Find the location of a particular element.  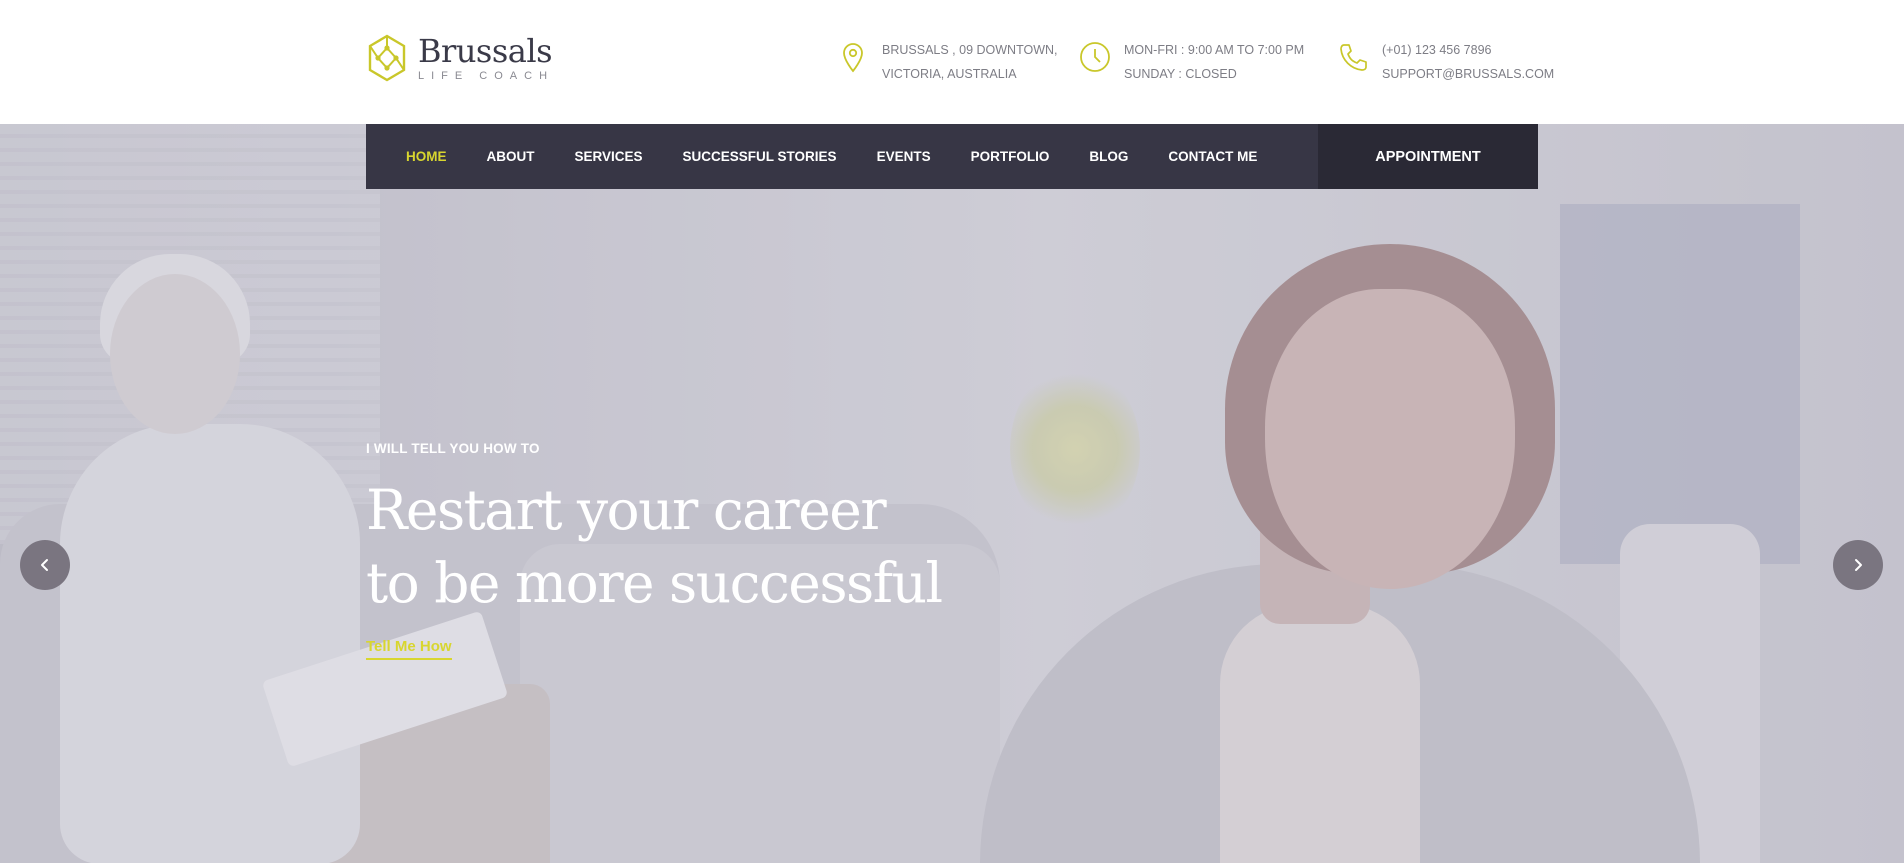

hero-headline-line-2: to be more successful is located at coordinates (654, 583).